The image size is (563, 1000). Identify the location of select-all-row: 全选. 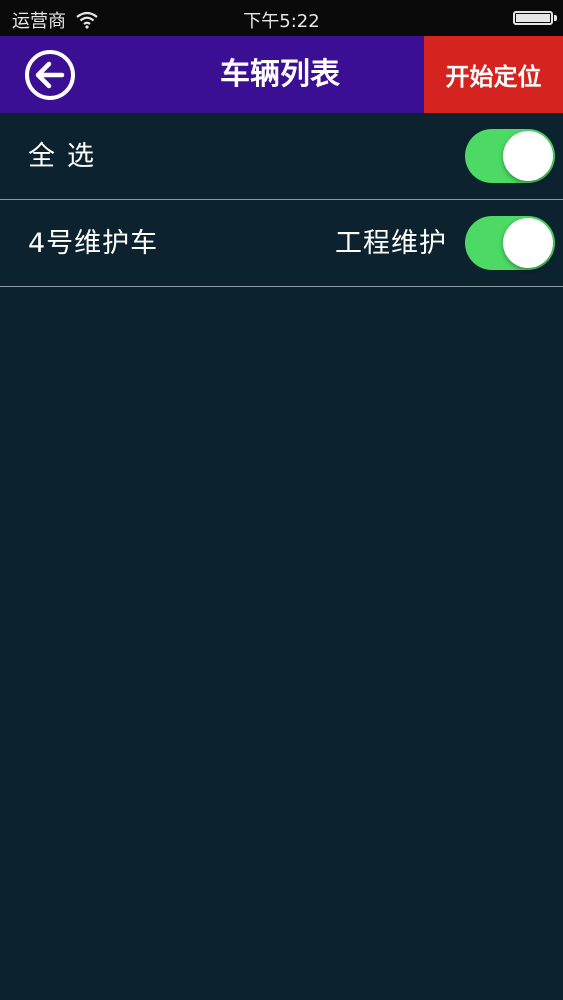
(281, 156).